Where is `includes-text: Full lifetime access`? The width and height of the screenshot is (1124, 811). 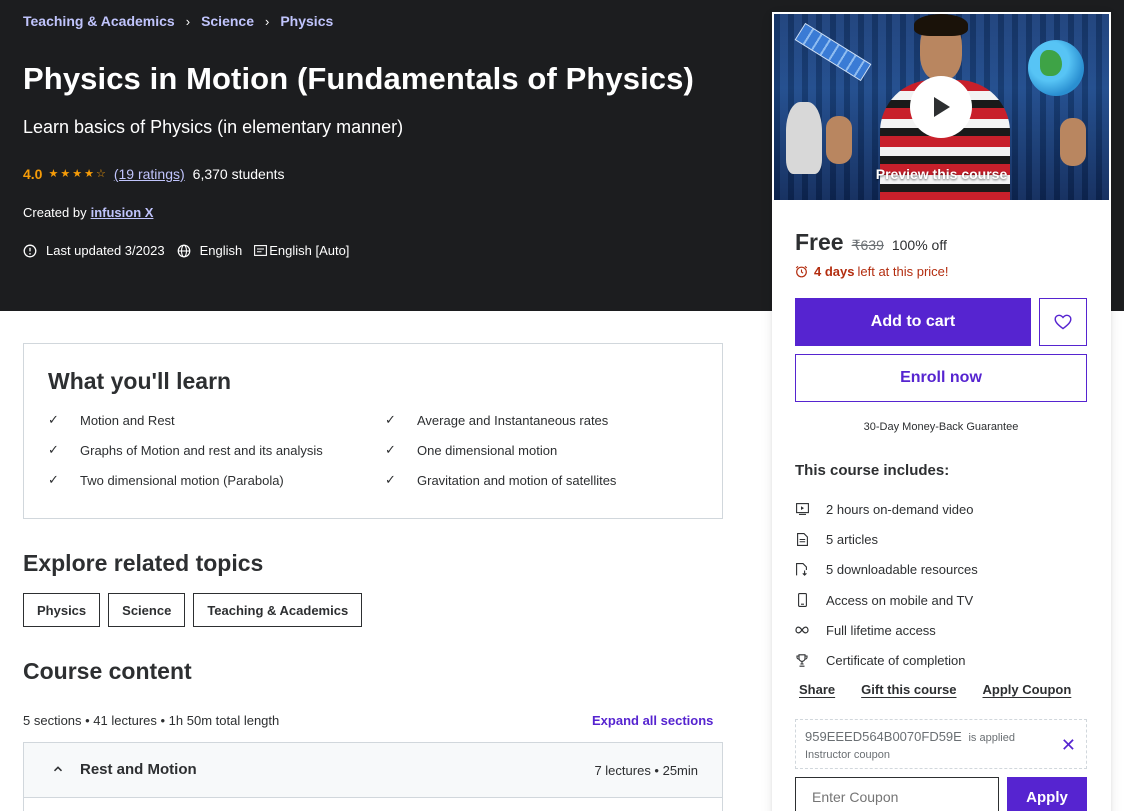
includes-text: Full lifetime access is located at coordinates (881, 630).